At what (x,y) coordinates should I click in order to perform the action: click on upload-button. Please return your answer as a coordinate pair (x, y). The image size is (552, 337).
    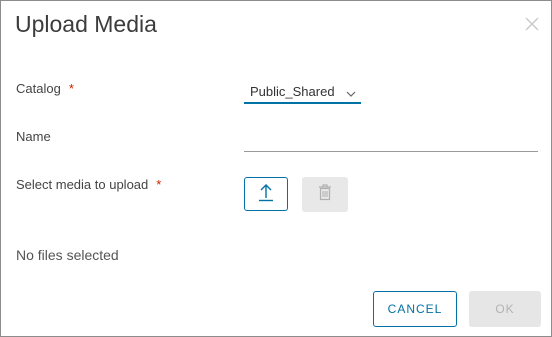
    Looking at the image, I should click on (266, 194).